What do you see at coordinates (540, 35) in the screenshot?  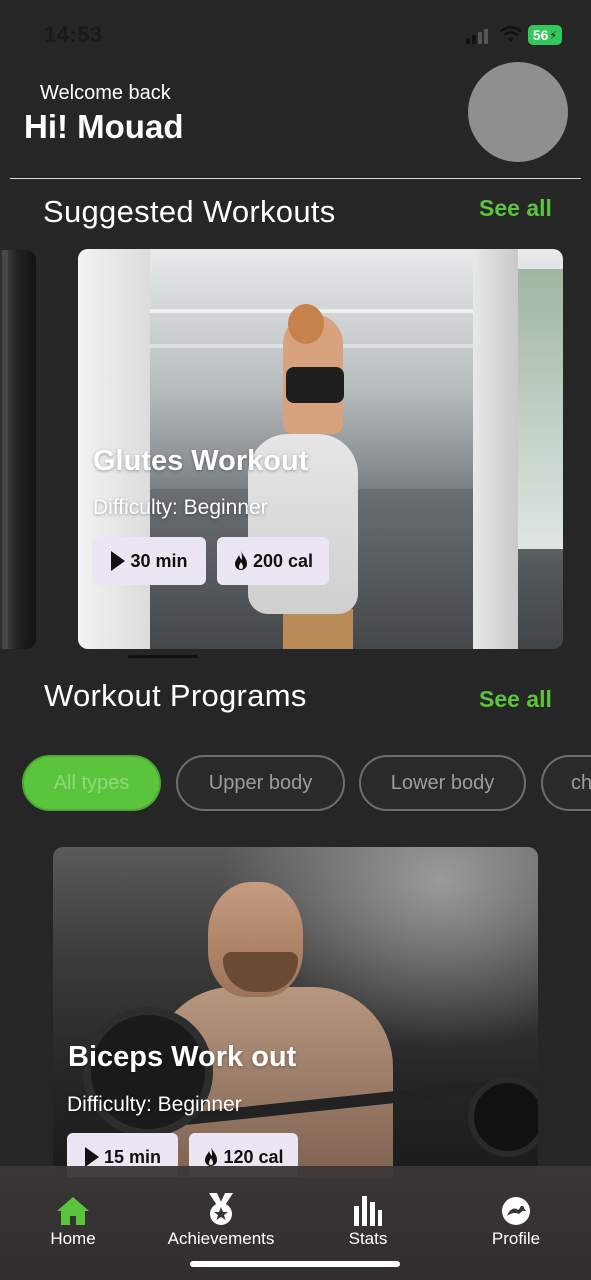 I see `battery-level: 56` at bounding box center [540, 35].